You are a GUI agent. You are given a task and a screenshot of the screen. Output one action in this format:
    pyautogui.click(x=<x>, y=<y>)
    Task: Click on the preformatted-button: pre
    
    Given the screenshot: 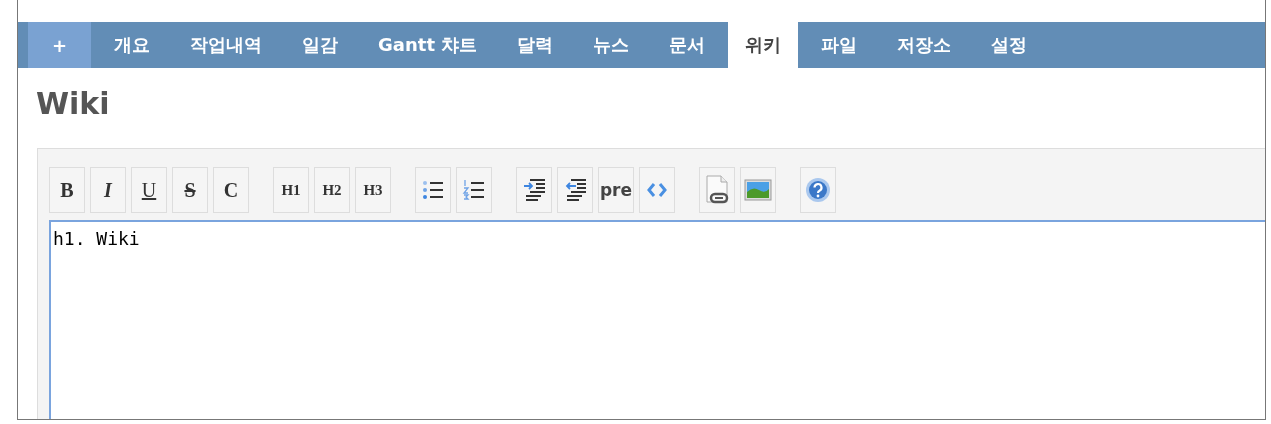 What is the action you would take?
    pyautogui.click(x=616, y=190)
    